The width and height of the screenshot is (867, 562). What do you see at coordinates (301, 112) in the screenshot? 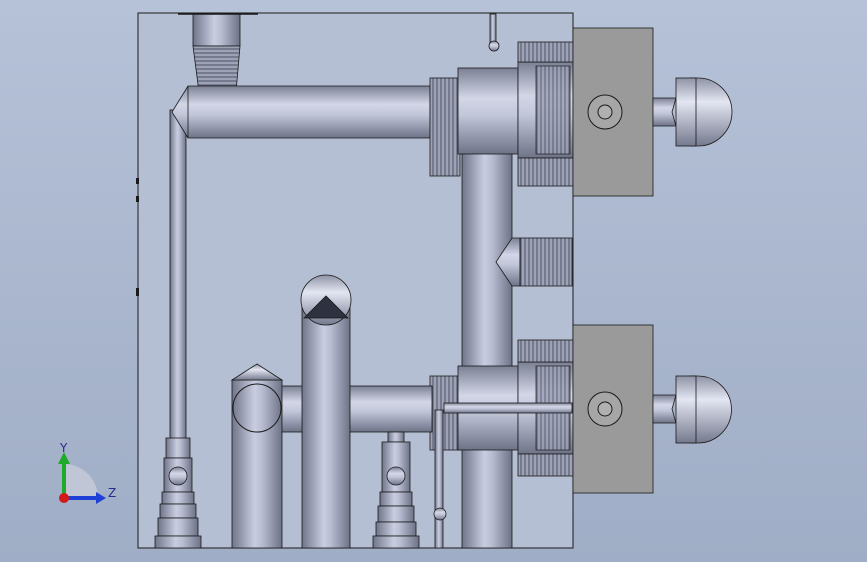
I see `upper-horizontal-pipe` at bounding box center [301, 112].